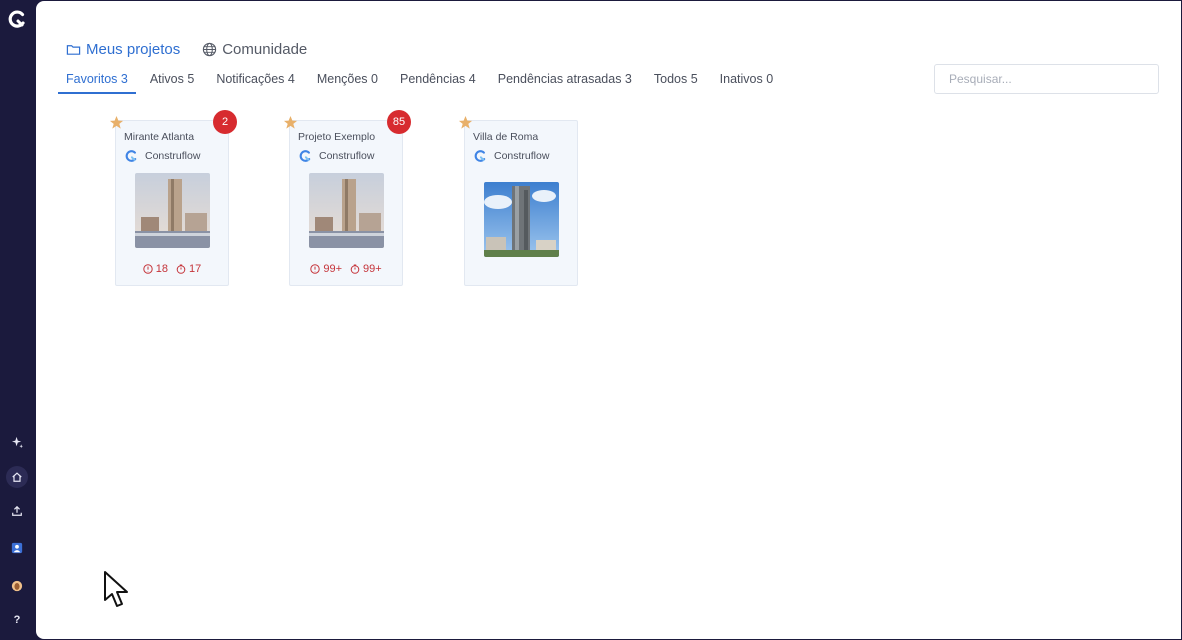 This screenshot has height=640, width=1182. Describe the element at coordinates (17, 586) in the screenshot. I see `profile-avatar-icon` at that location.